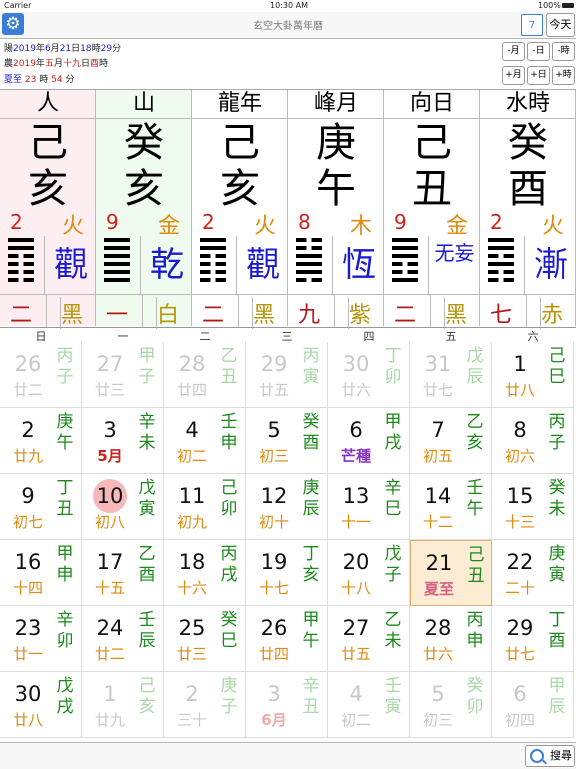 This screenshot has height=769, width=576. I want to click on calendar-day: 3 5月 辛未, so click(123, 441).